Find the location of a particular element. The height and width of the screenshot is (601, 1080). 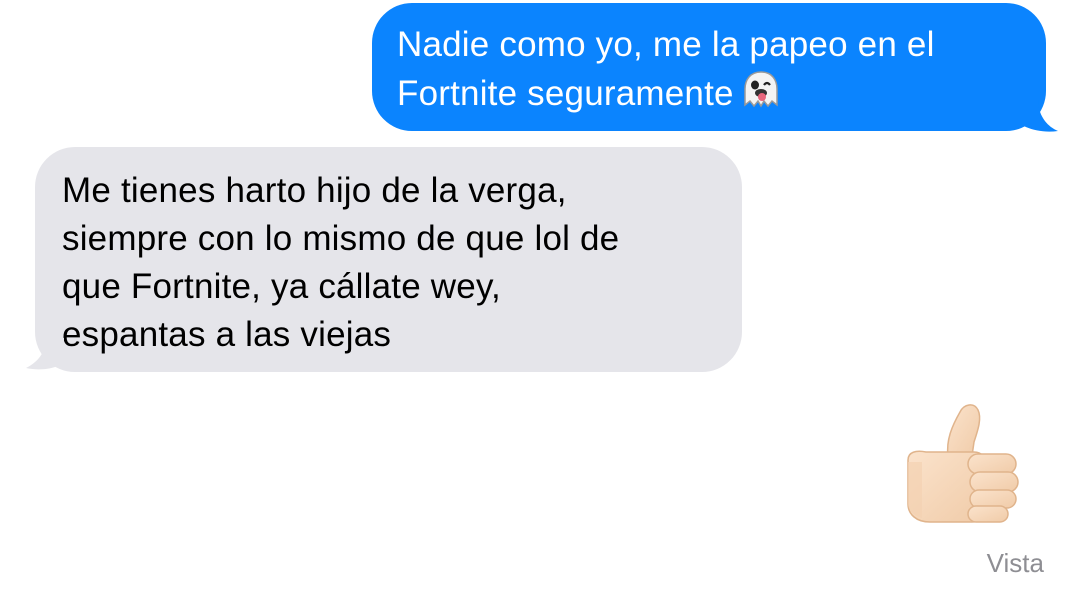

message-line-text: Fortnite seguramente is located at coordinates (565, 93).